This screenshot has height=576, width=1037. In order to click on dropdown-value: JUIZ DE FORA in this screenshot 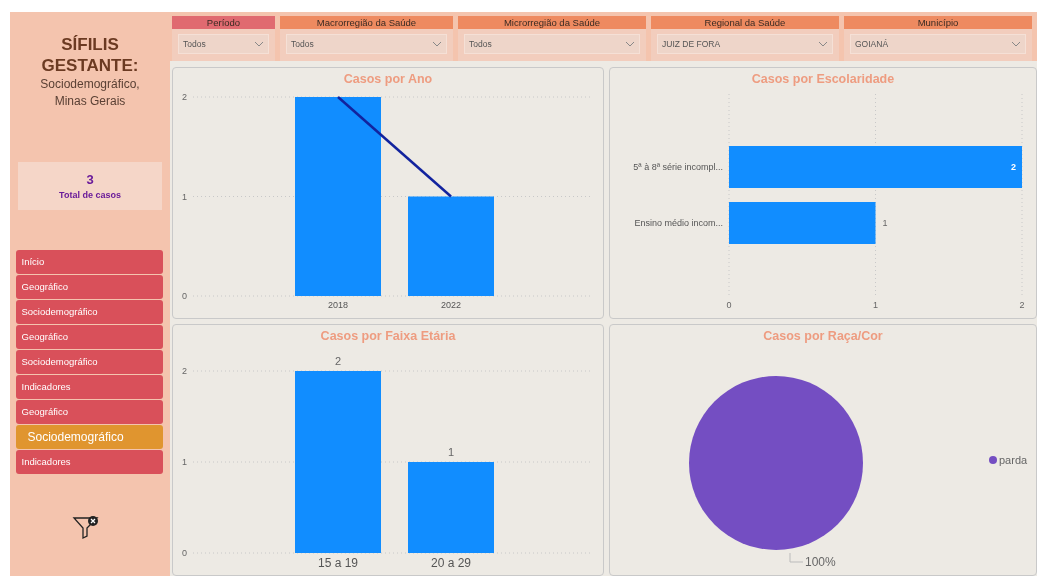, I will do `click(691, 44)`.